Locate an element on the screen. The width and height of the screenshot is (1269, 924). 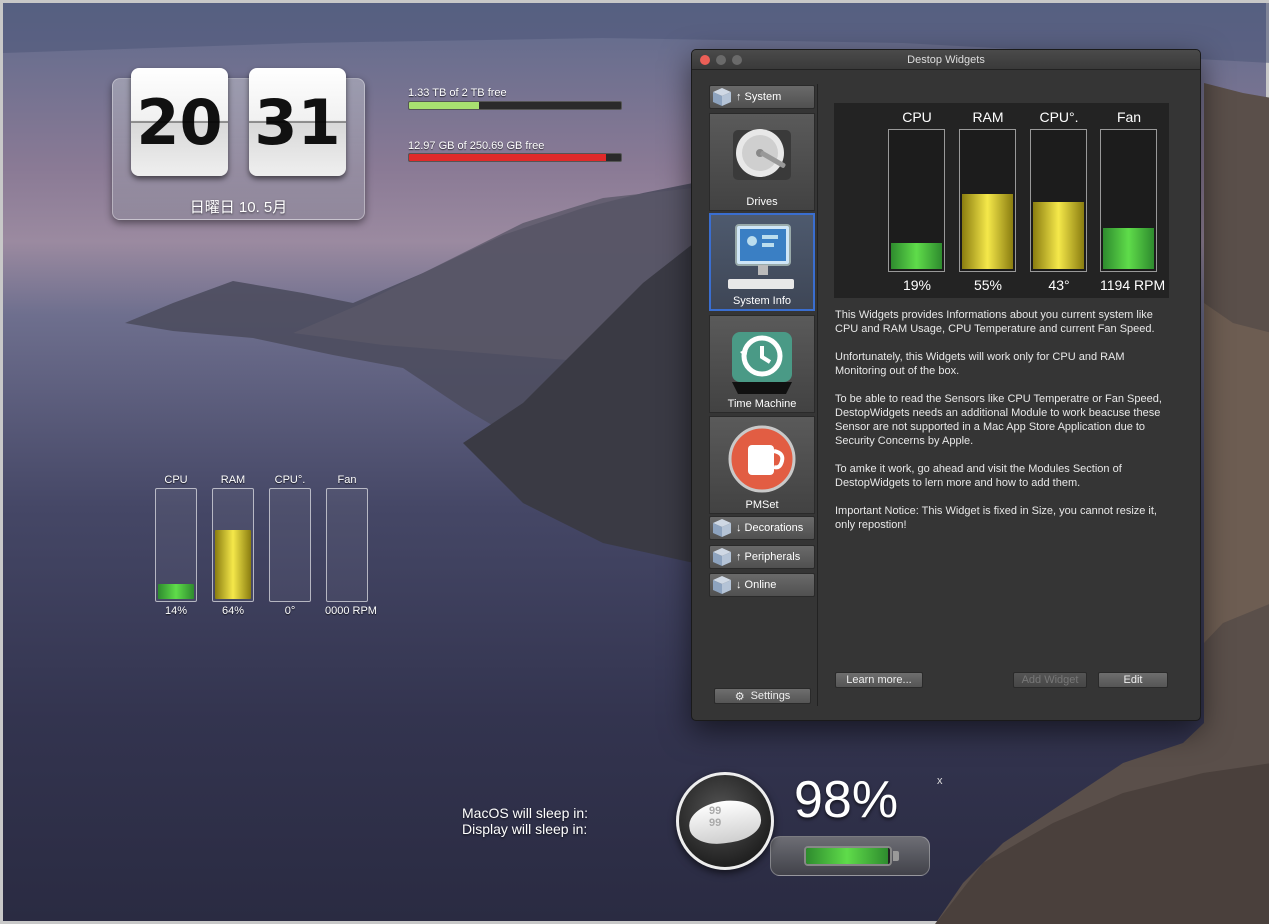
dw-cputemp-title: CPU°. is located at coordinates (290, 480).